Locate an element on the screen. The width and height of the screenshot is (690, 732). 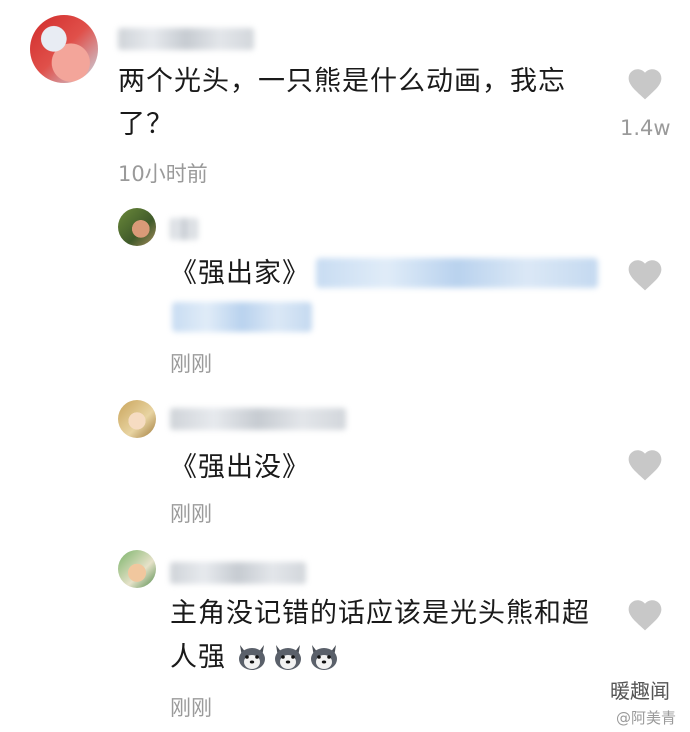
comment-time: 10小时前 is located at coordinates (163, 174).